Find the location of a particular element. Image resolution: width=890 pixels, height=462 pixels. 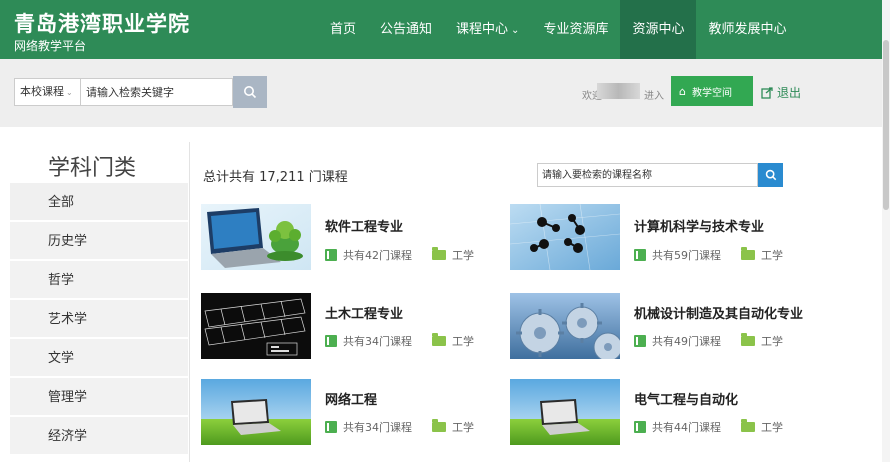

sidebar-title: 学科门类 is located at coordinates (92, 168).